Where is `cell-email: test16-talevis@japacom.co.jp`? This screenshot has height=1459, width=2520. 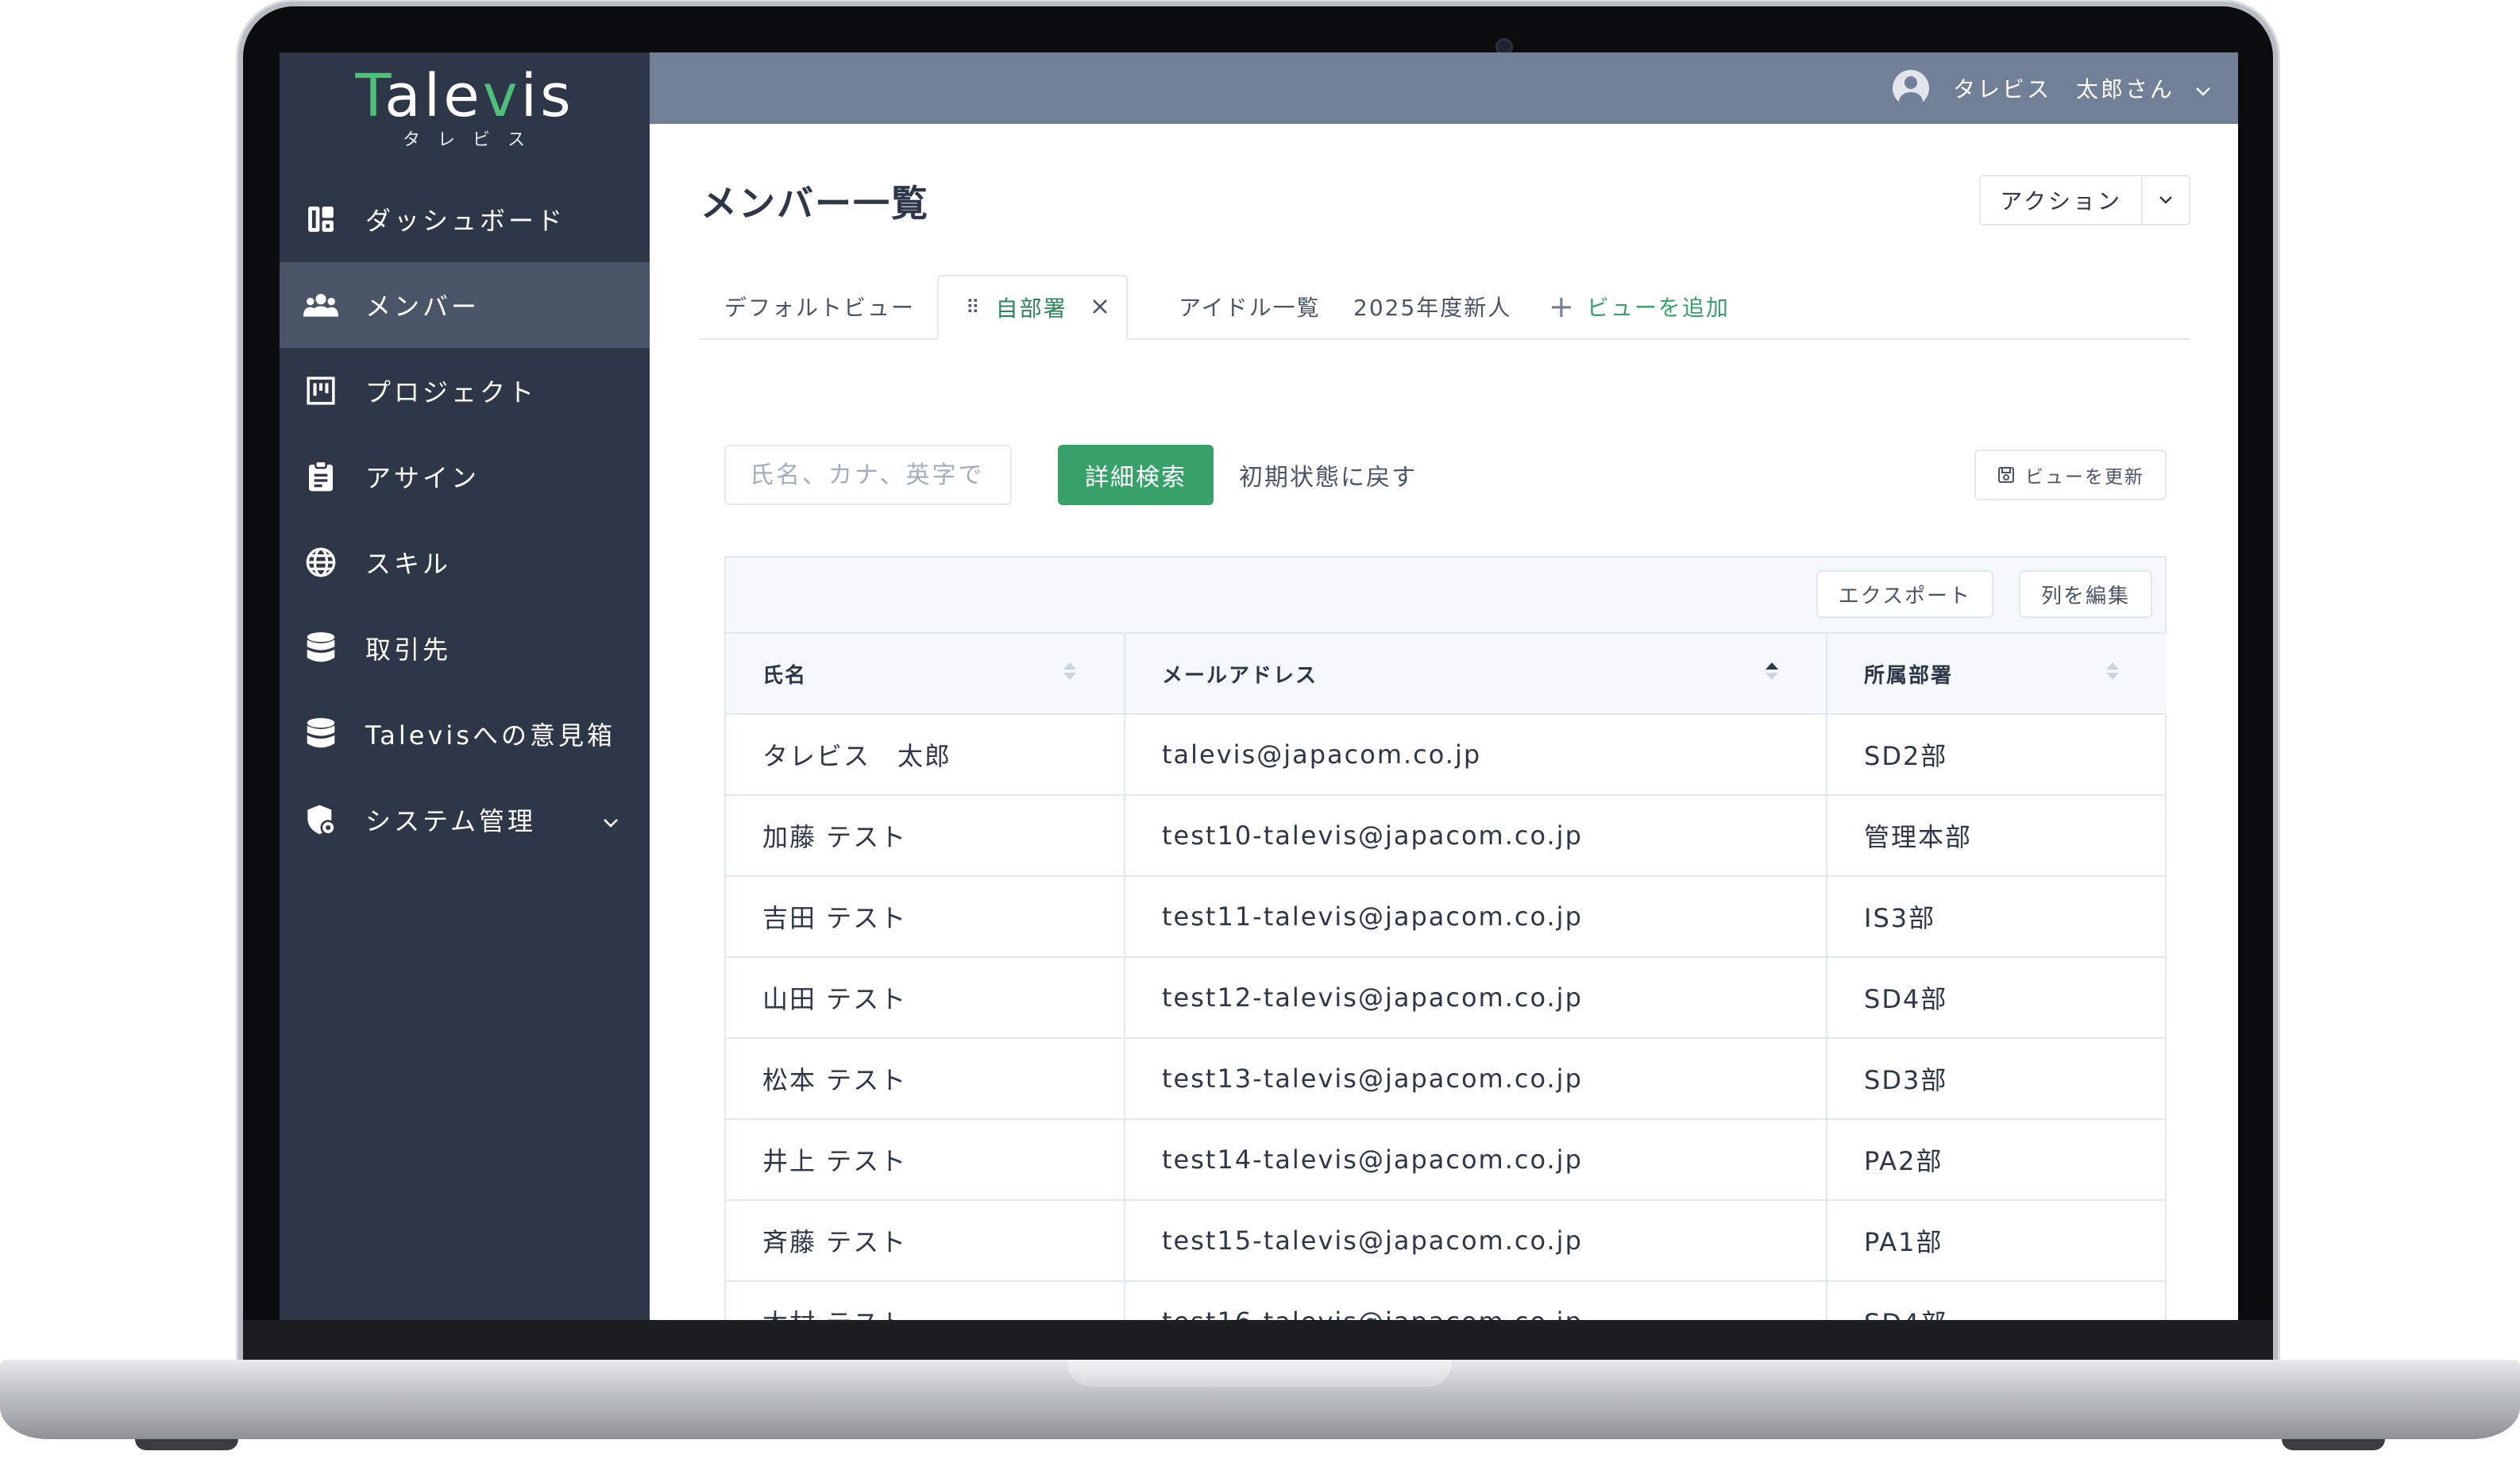
cell-email: test16-talevis@japacom.co.jp is located at coordinates (1476, 1300).